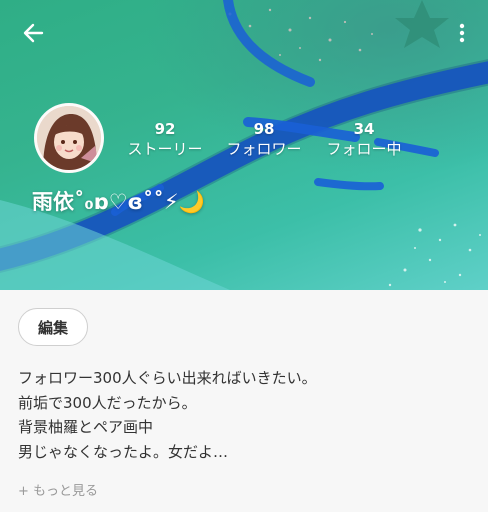  I want to click on bio-line: 背景柚羅とペア画中, so click(86, 427).